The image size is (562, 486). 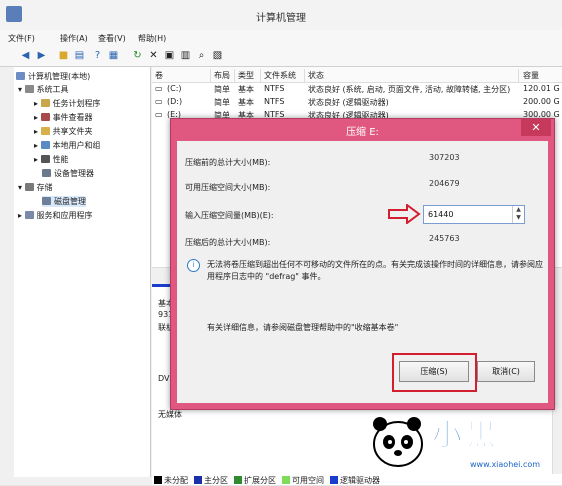 I want to click on no-media-label: 无媒体, so click(x=170, y=414).